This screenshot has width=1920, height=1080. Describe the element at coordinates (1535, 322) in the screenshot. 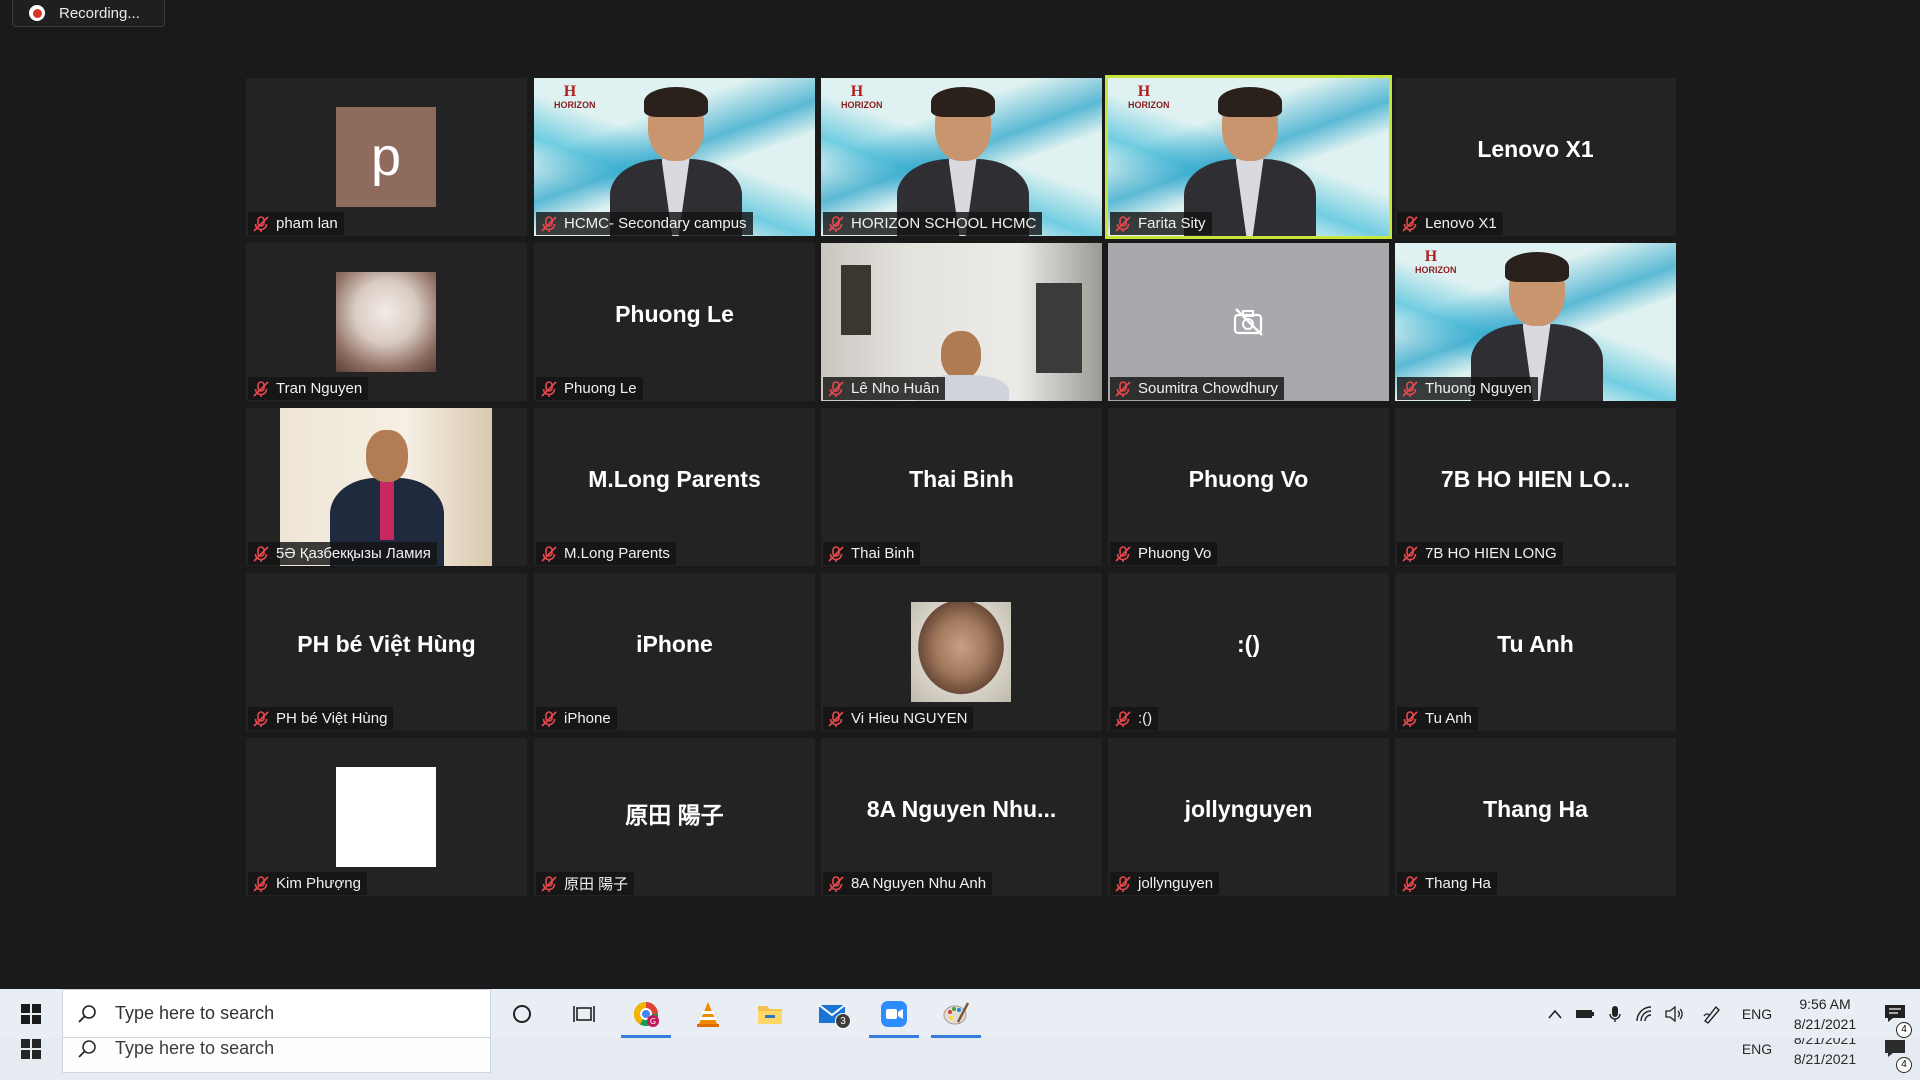

I see `participant-tile-thuong-nguyen: H HORIZON Thuong Nguyen` at that location.